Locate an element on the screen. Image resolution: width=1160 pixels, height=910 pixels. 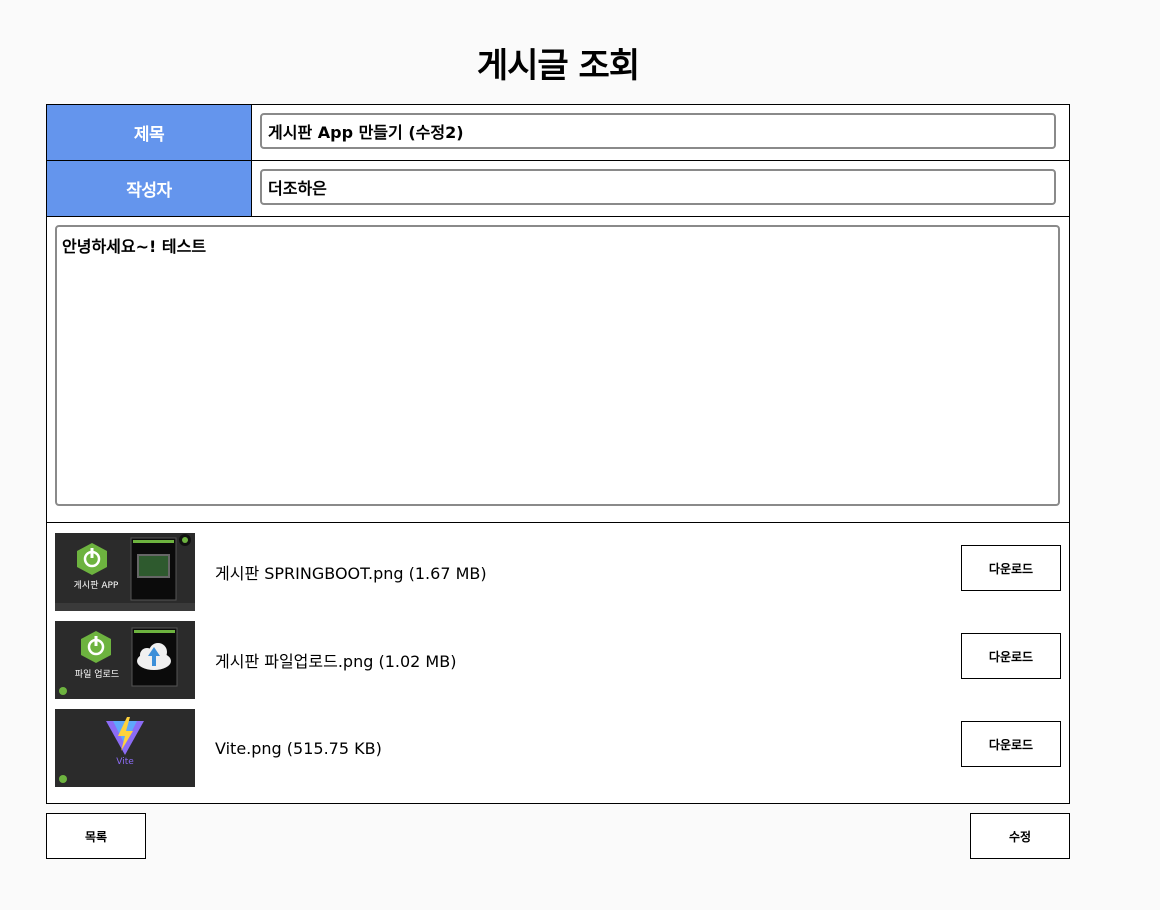
file-upload-thumbnail-icon: 파일 업로드 is located at coordinates (125, 660).